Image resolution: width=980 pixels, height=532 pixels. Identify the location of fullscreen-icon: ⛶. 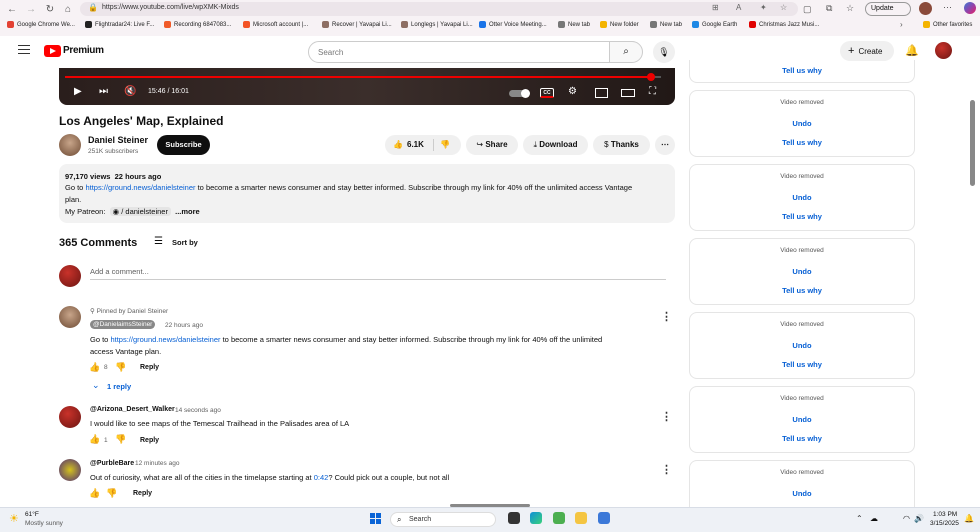
(652, 91).